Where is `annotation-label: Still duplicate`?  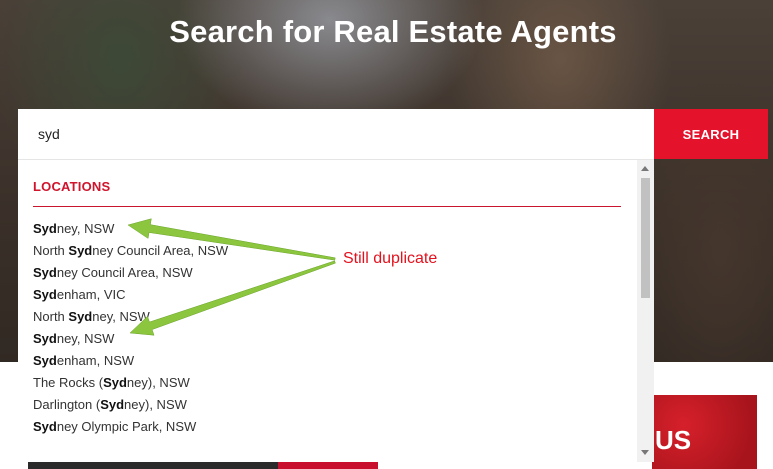 annotation-label: Still duplicate is located at coordinates (390, 258).